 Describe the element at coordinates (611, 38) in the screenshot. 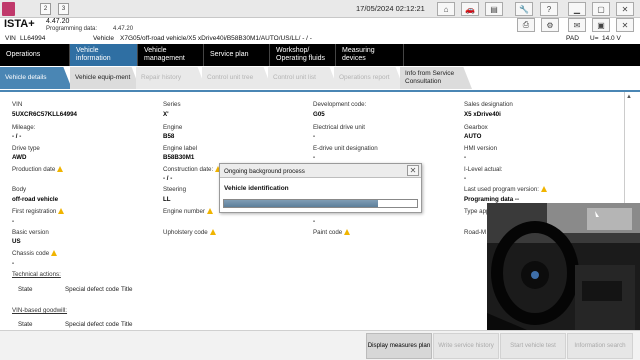

I see `battery-voltage: 14.0 V` at that location.